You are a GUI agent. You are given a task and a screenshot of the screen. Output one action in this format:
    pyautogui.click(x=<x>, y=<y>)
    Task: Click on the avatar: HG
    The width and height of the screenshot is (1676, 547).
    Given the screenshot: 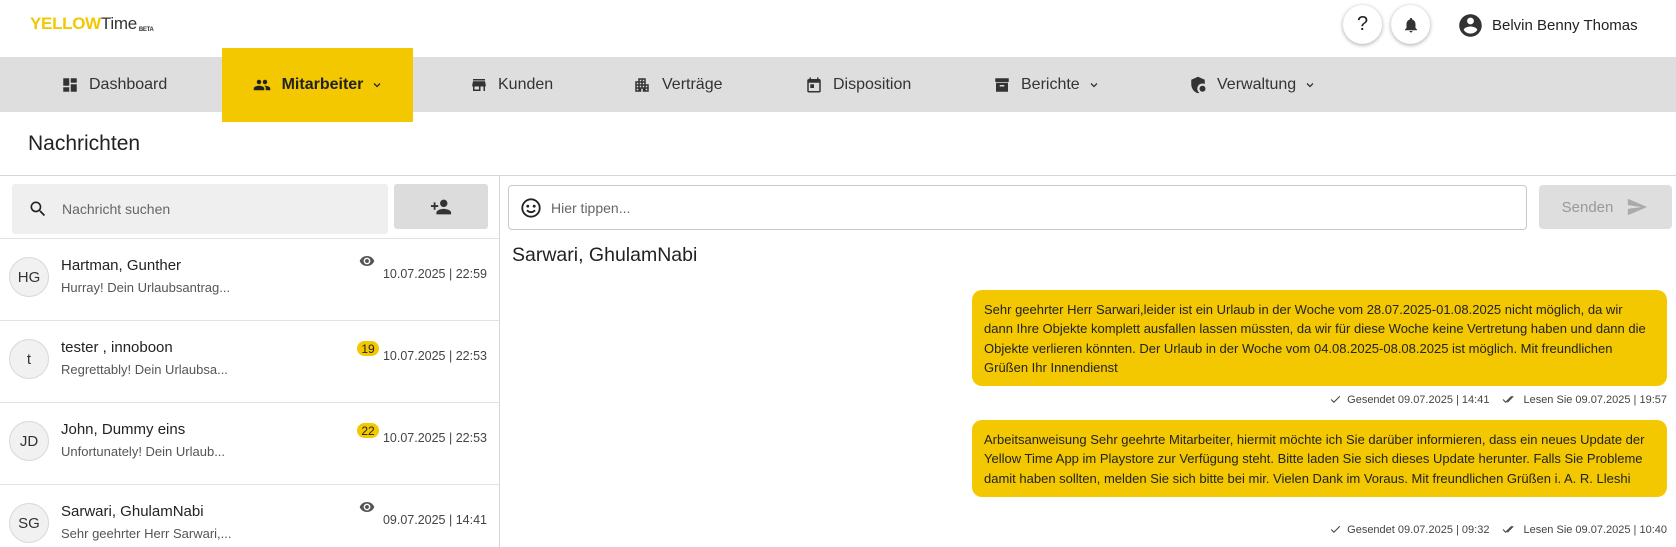 What is the action you would take?
    pyautogui.click(x=29, y=277)
    